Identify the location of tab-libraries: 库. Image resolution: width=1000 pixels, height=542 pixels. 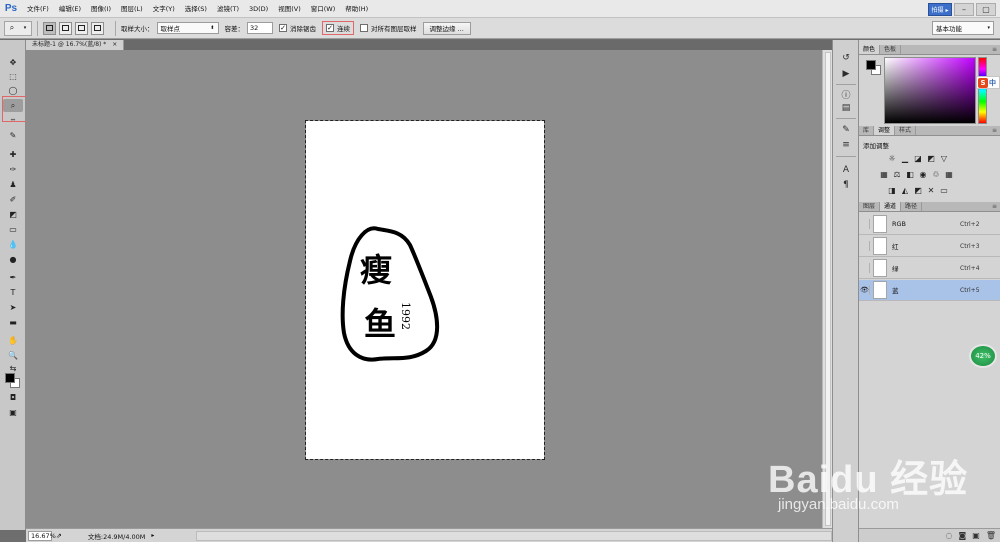
(867, 130).